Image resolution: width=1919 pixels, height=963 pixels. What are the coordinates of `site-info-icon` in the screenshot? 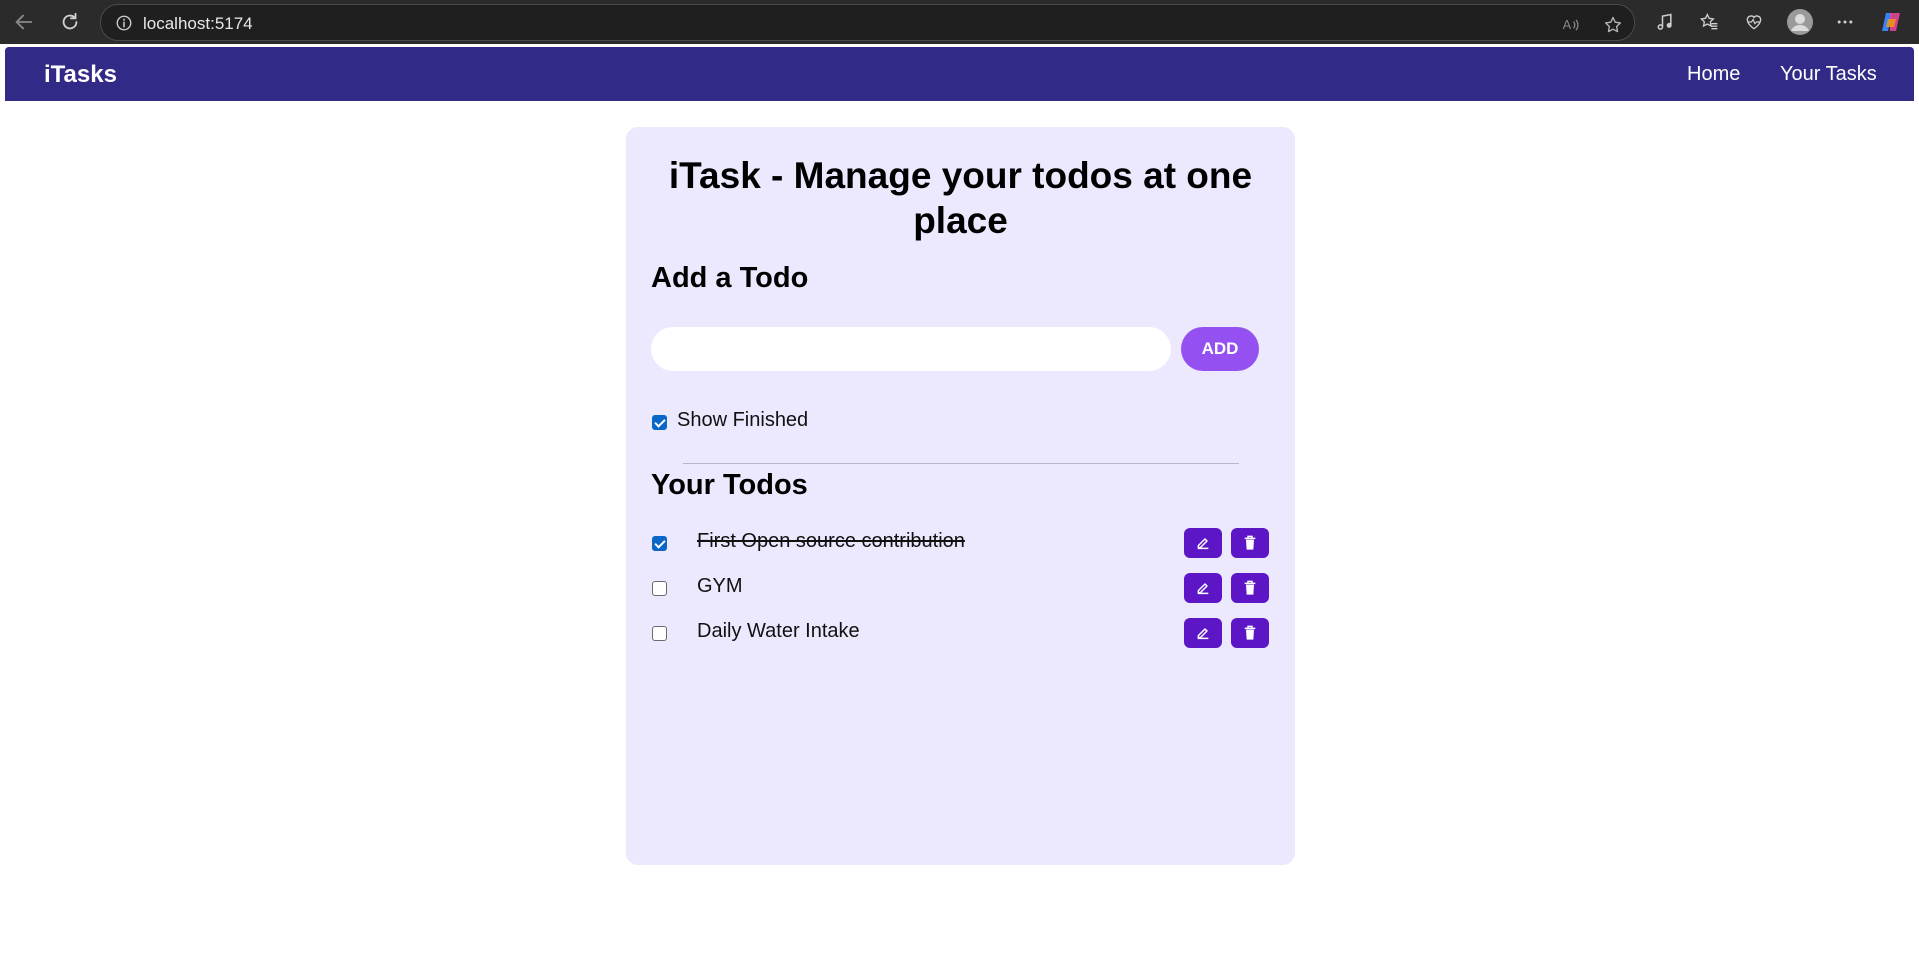 It's located at (124, 25).